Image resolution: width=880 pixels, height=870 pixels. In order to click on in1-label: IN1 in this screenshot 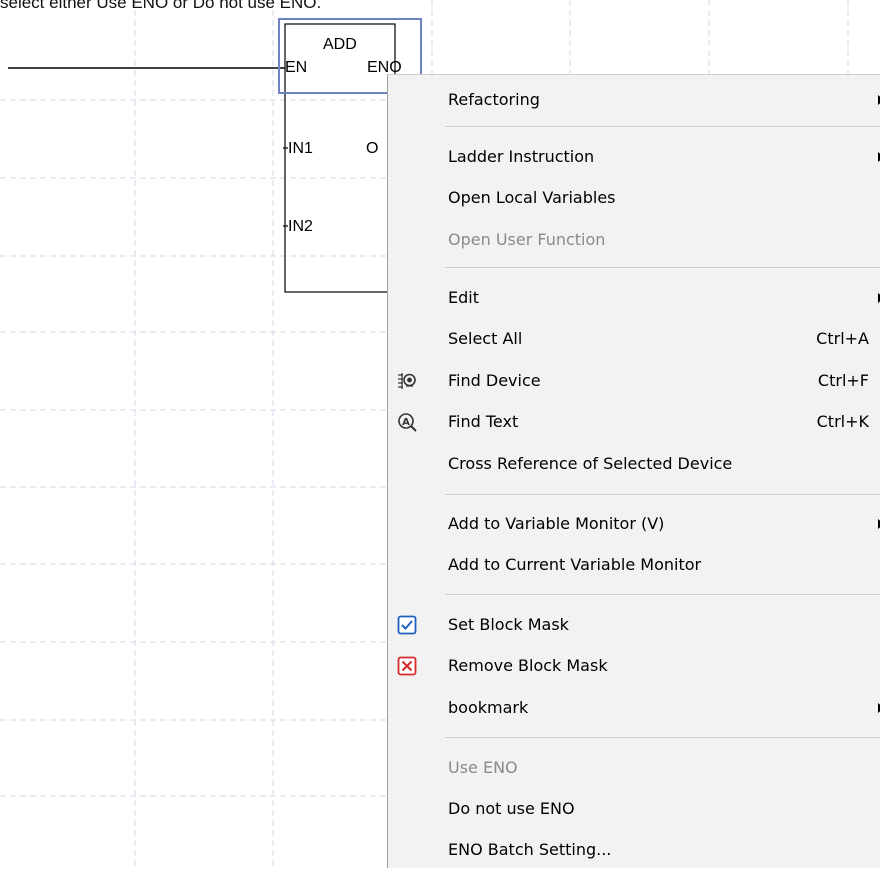, I will do `click(300, 148)`.